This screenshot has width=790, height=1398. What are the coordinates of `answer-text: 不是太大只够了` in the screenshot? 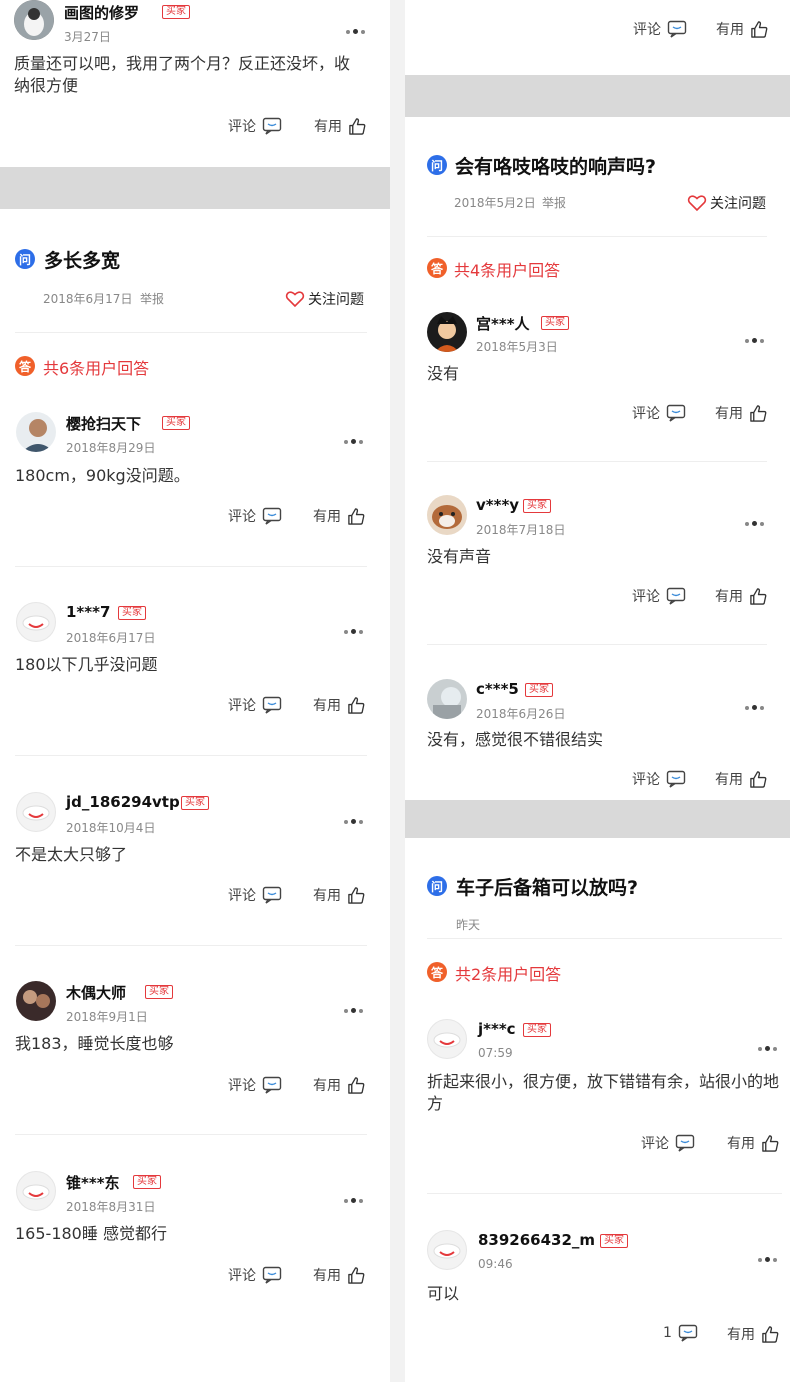 It's located at (71, 854).